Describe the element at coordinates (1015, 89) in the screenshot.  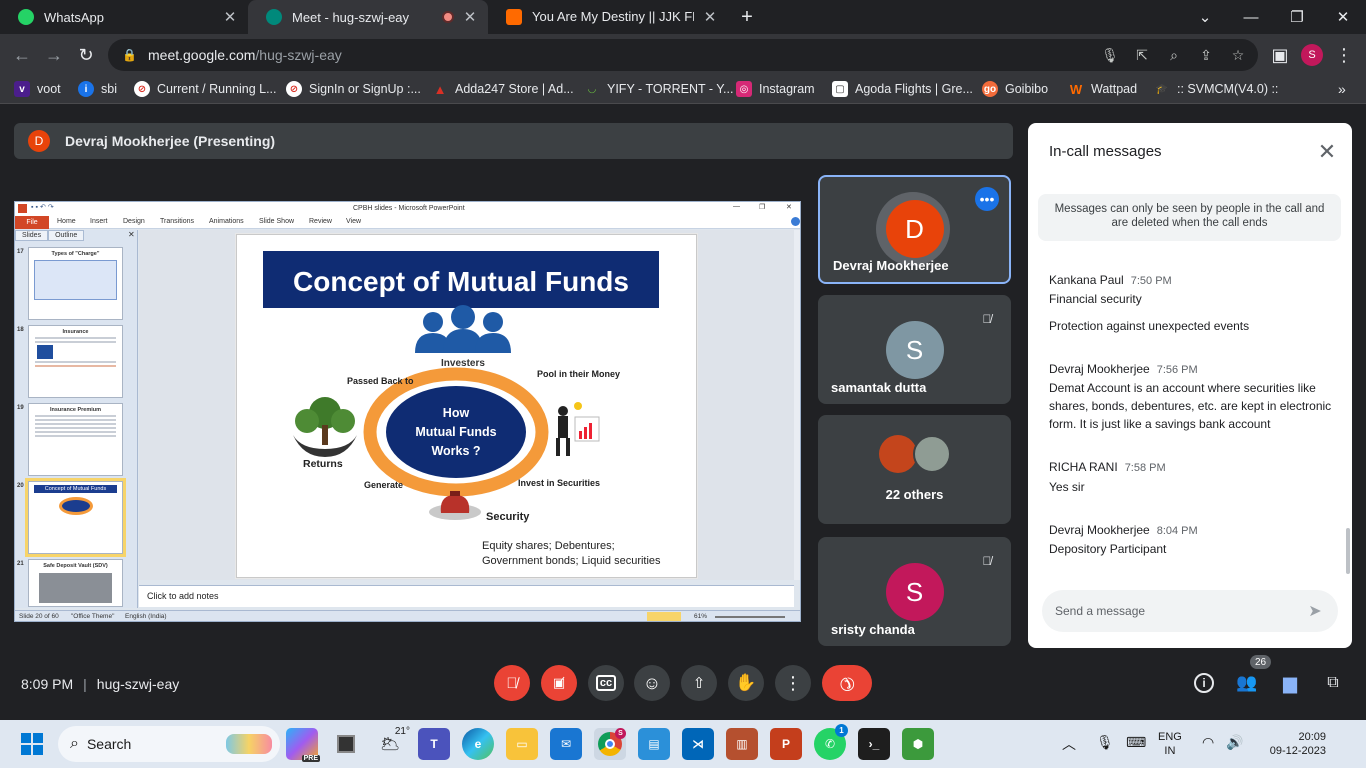
I see `bookmark-goibibo: go Goibibo` at that location.